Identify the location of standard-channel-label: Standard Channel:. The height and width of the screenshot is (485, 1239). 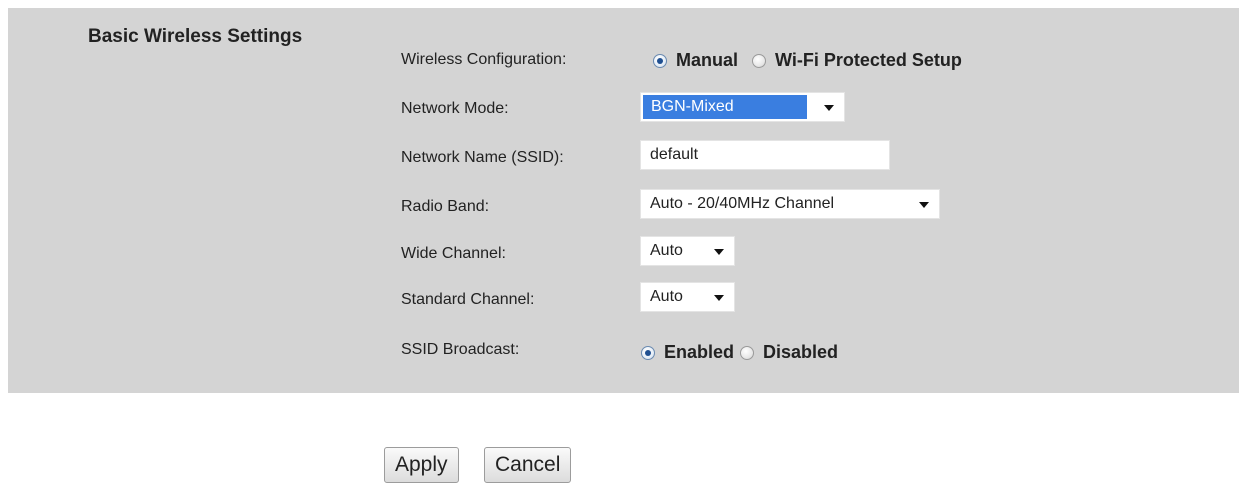
(468, 299).